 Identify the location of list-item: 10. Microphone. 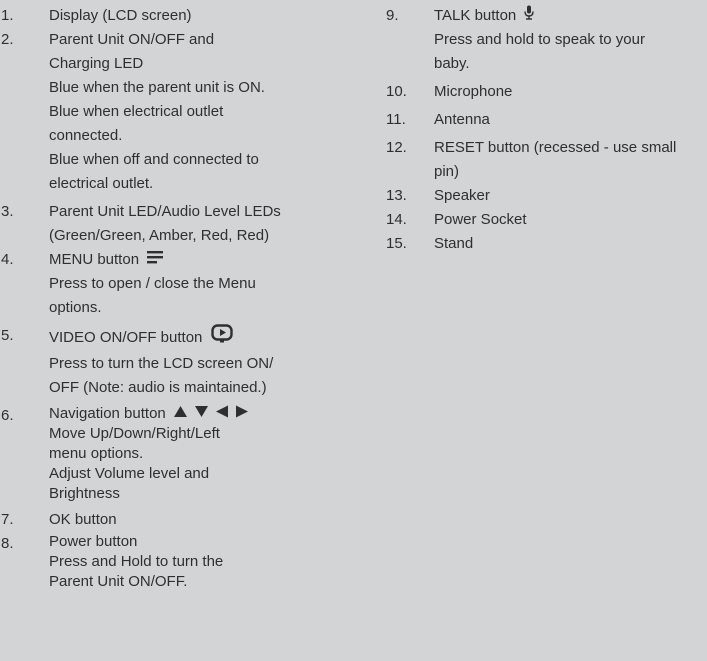
(546, 92).